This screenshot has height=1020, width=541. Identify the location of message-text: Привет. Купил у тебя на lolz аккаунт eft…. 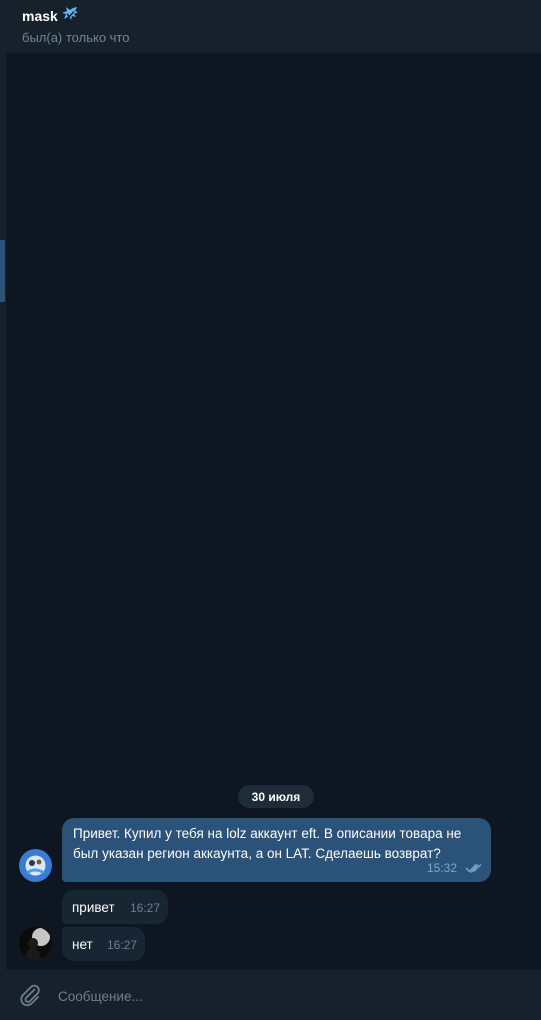
(267, 843).